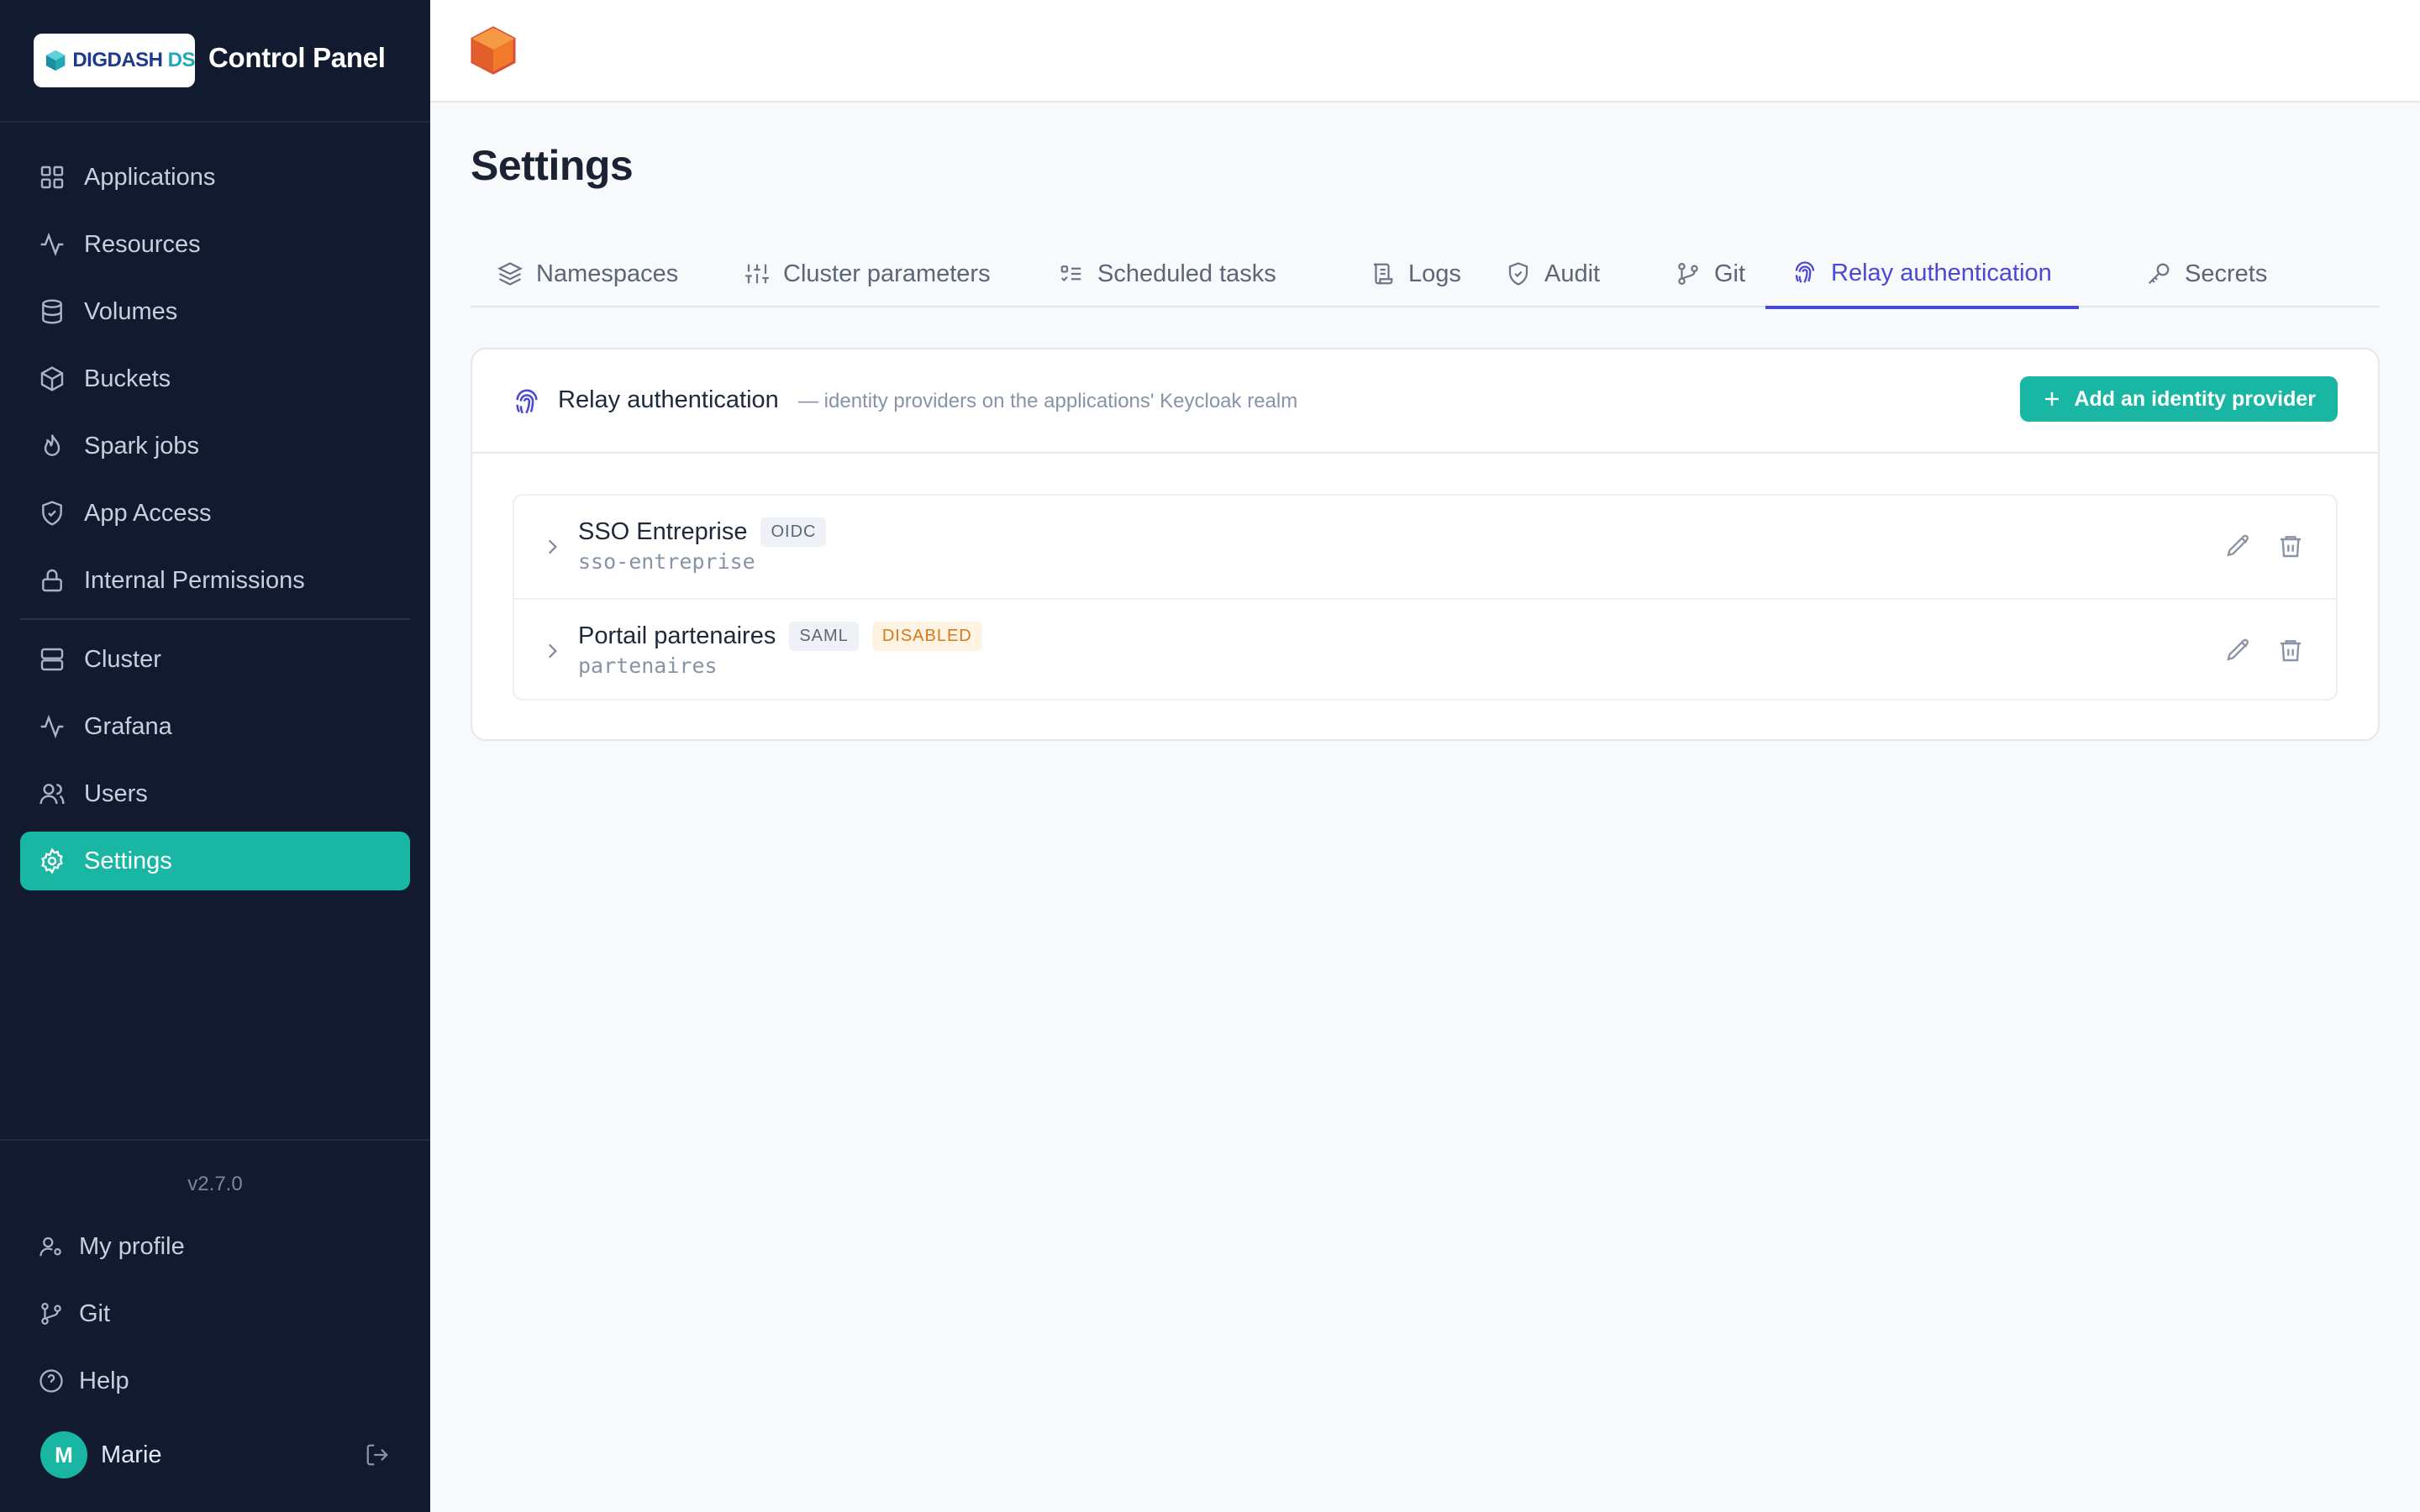  I want to click on cube-logo-icon, so click(55, 60).